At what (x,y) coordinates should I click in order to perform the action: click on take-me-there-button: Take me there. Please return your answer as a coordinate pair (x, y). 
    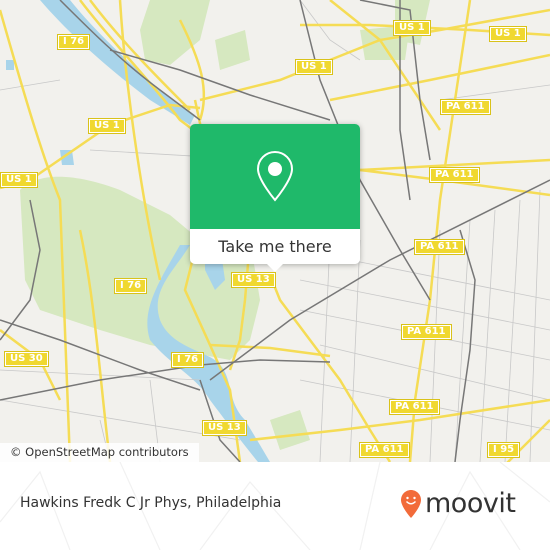
    Looking at the image, I should click on (275, 246).